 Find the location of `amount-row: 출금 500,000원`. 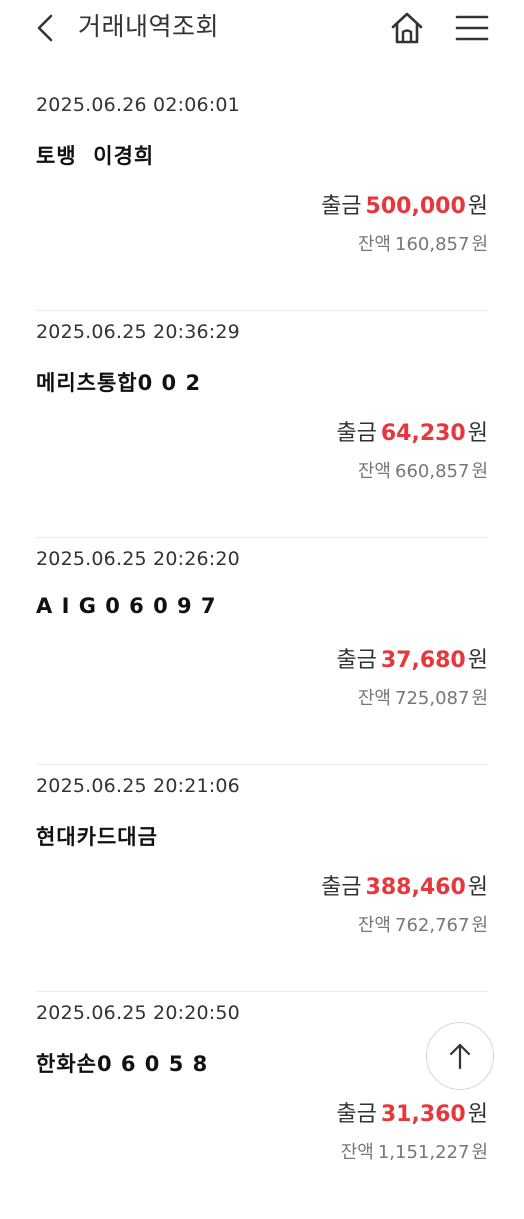

amount-row: 출금 500,000원 is located at coordinates (404, 204).